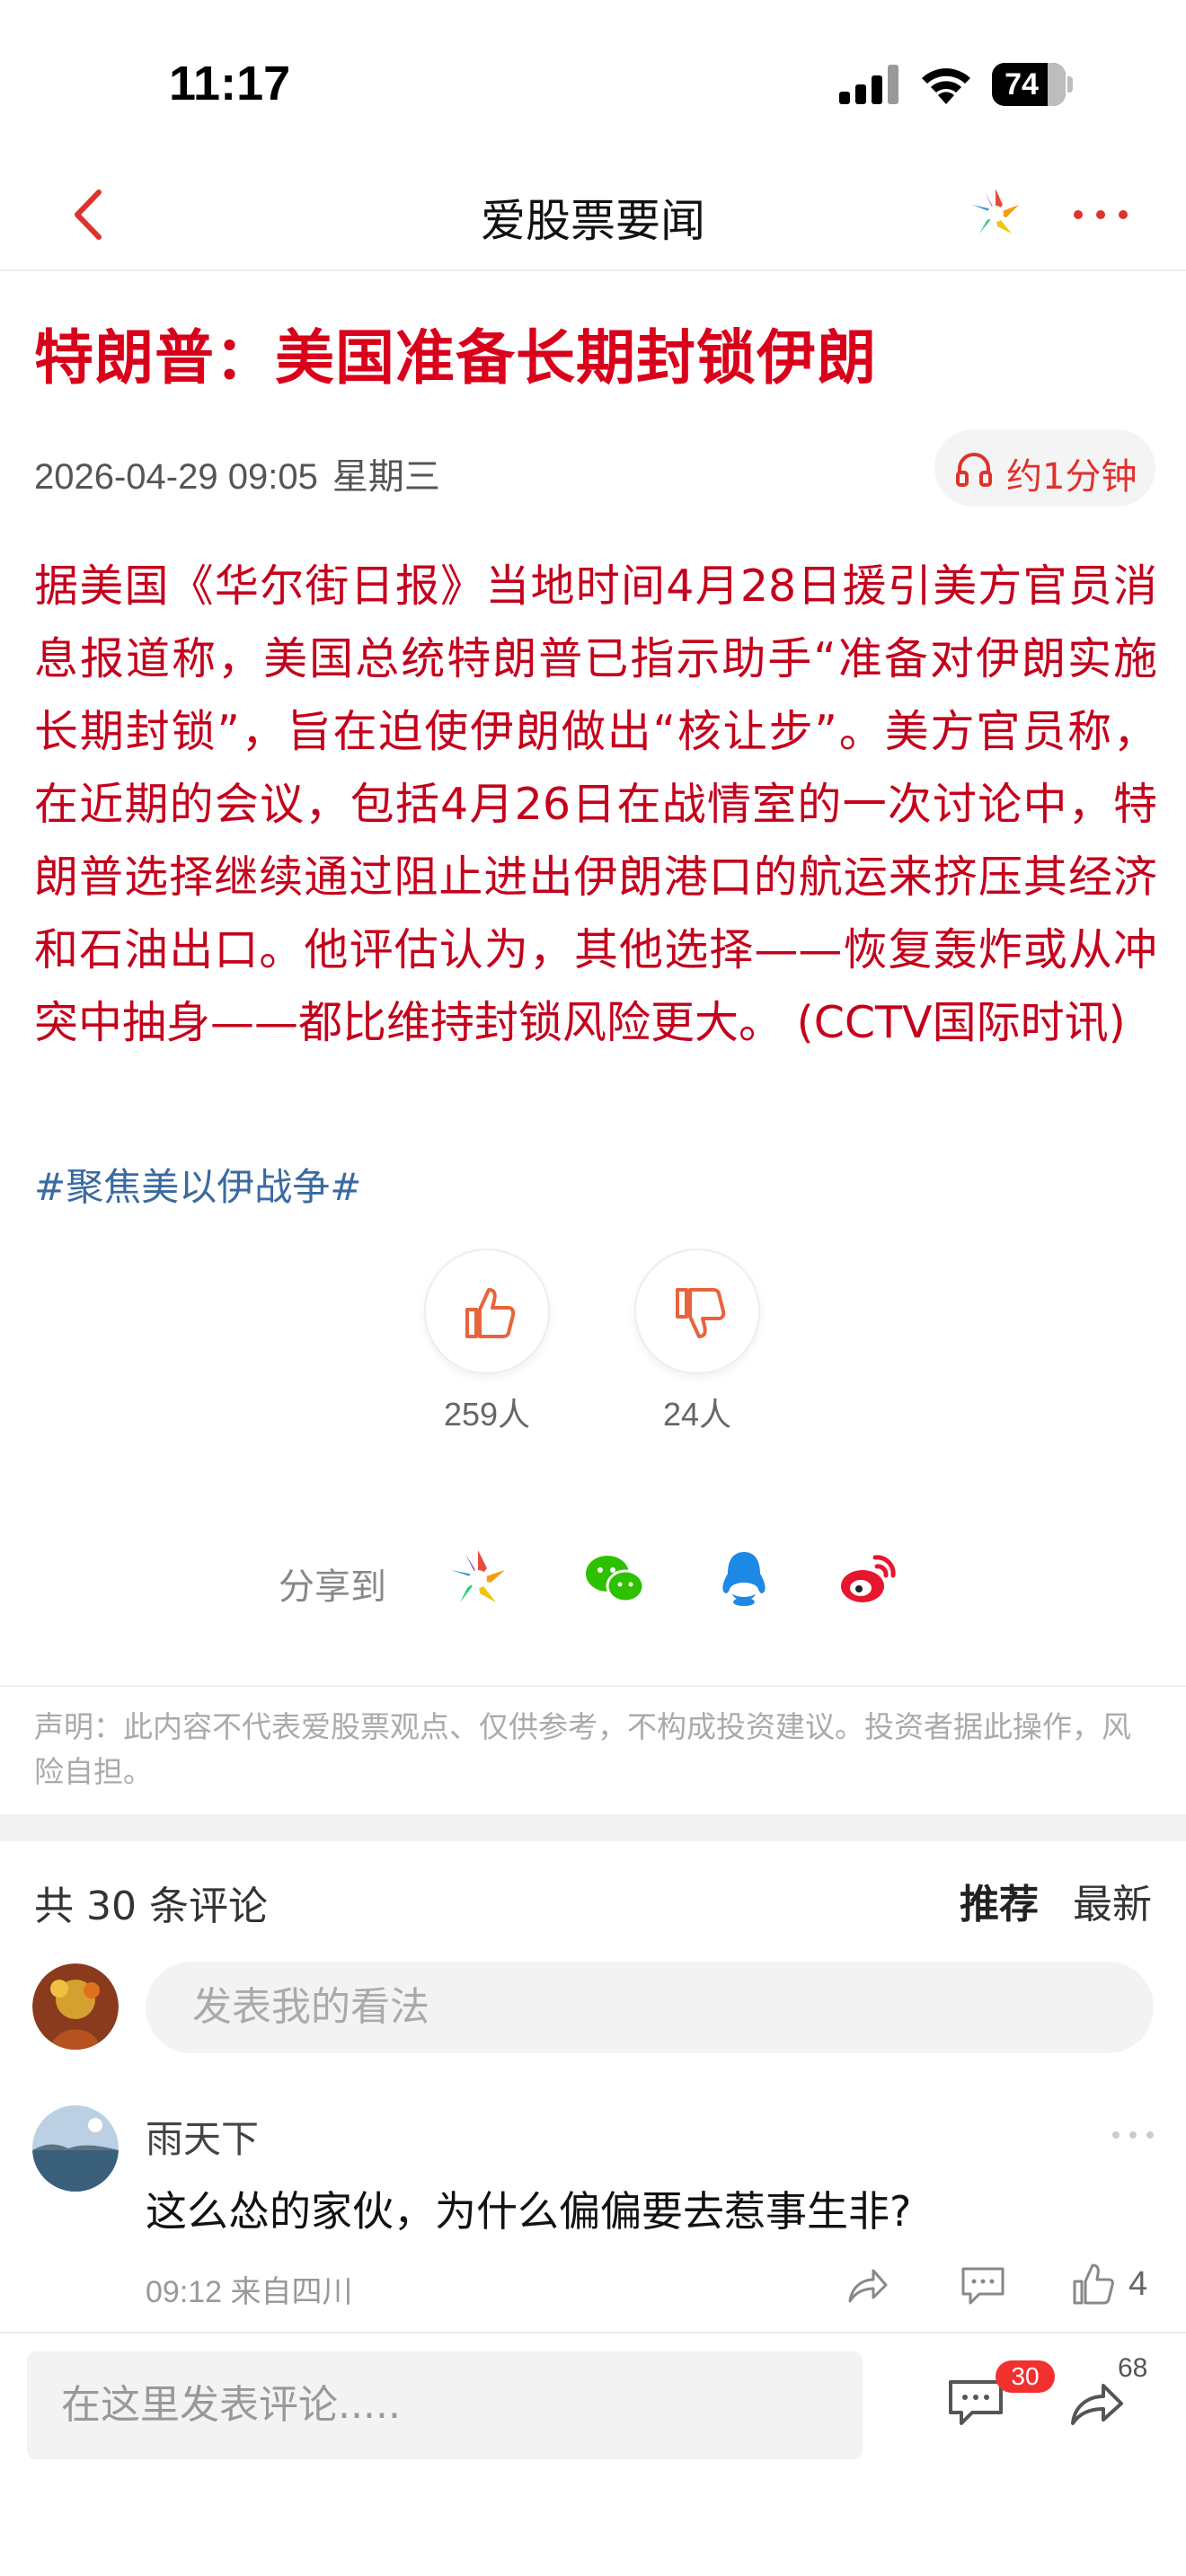 This screenshot has width=1186, height=2576. Describe the element at coordinates (197, 1184) in the screenshot. I see `topic-tag-link: #聚焦美以伊战争#` at that location.